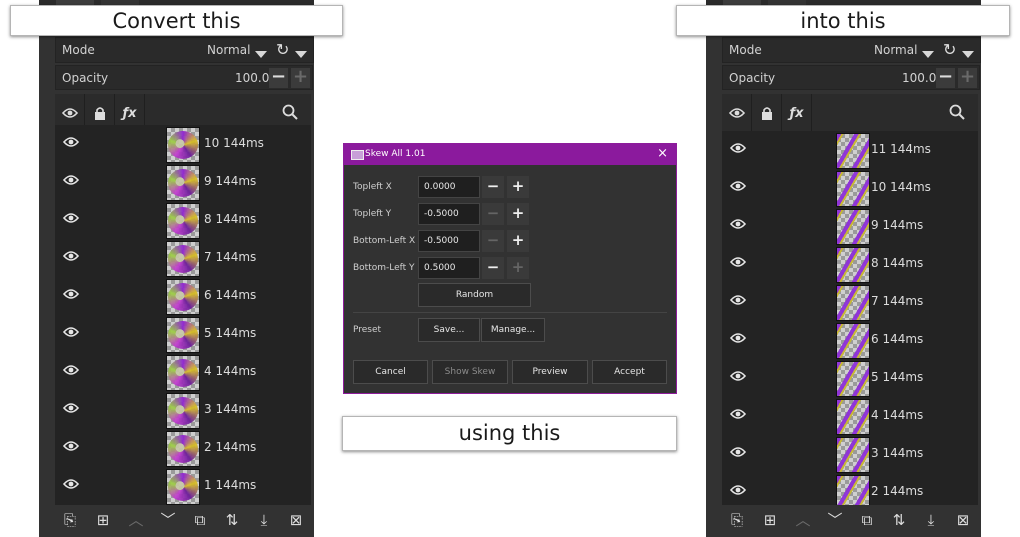  What do you see at coordinates (493, 241) in the screenshot?
I see `bottom-left-x-decrease-button: −` at bounding box center [493, 241].